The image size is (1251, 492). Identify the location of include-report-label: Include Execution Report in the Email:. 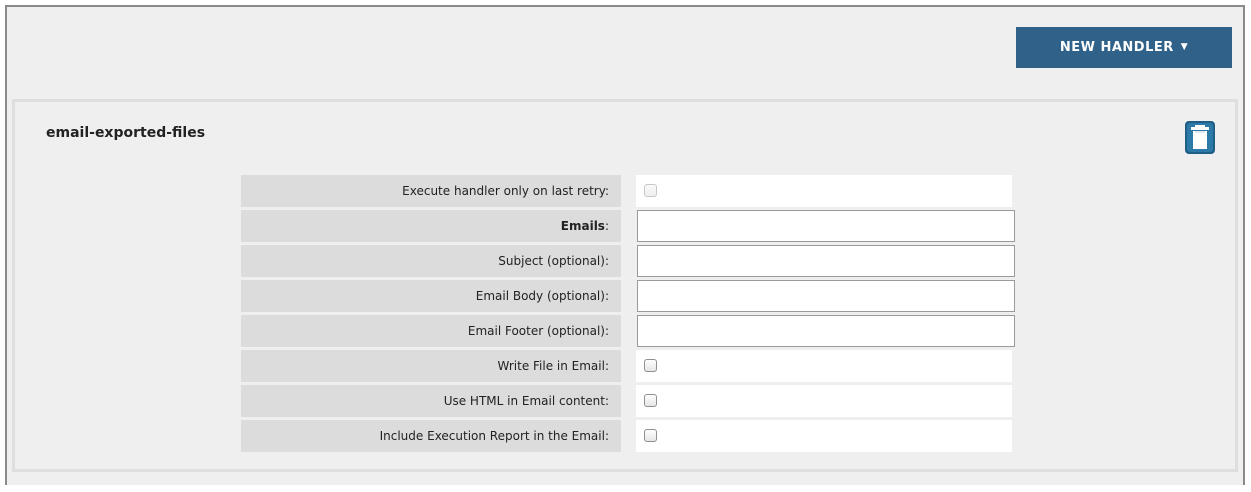
(431, 436).